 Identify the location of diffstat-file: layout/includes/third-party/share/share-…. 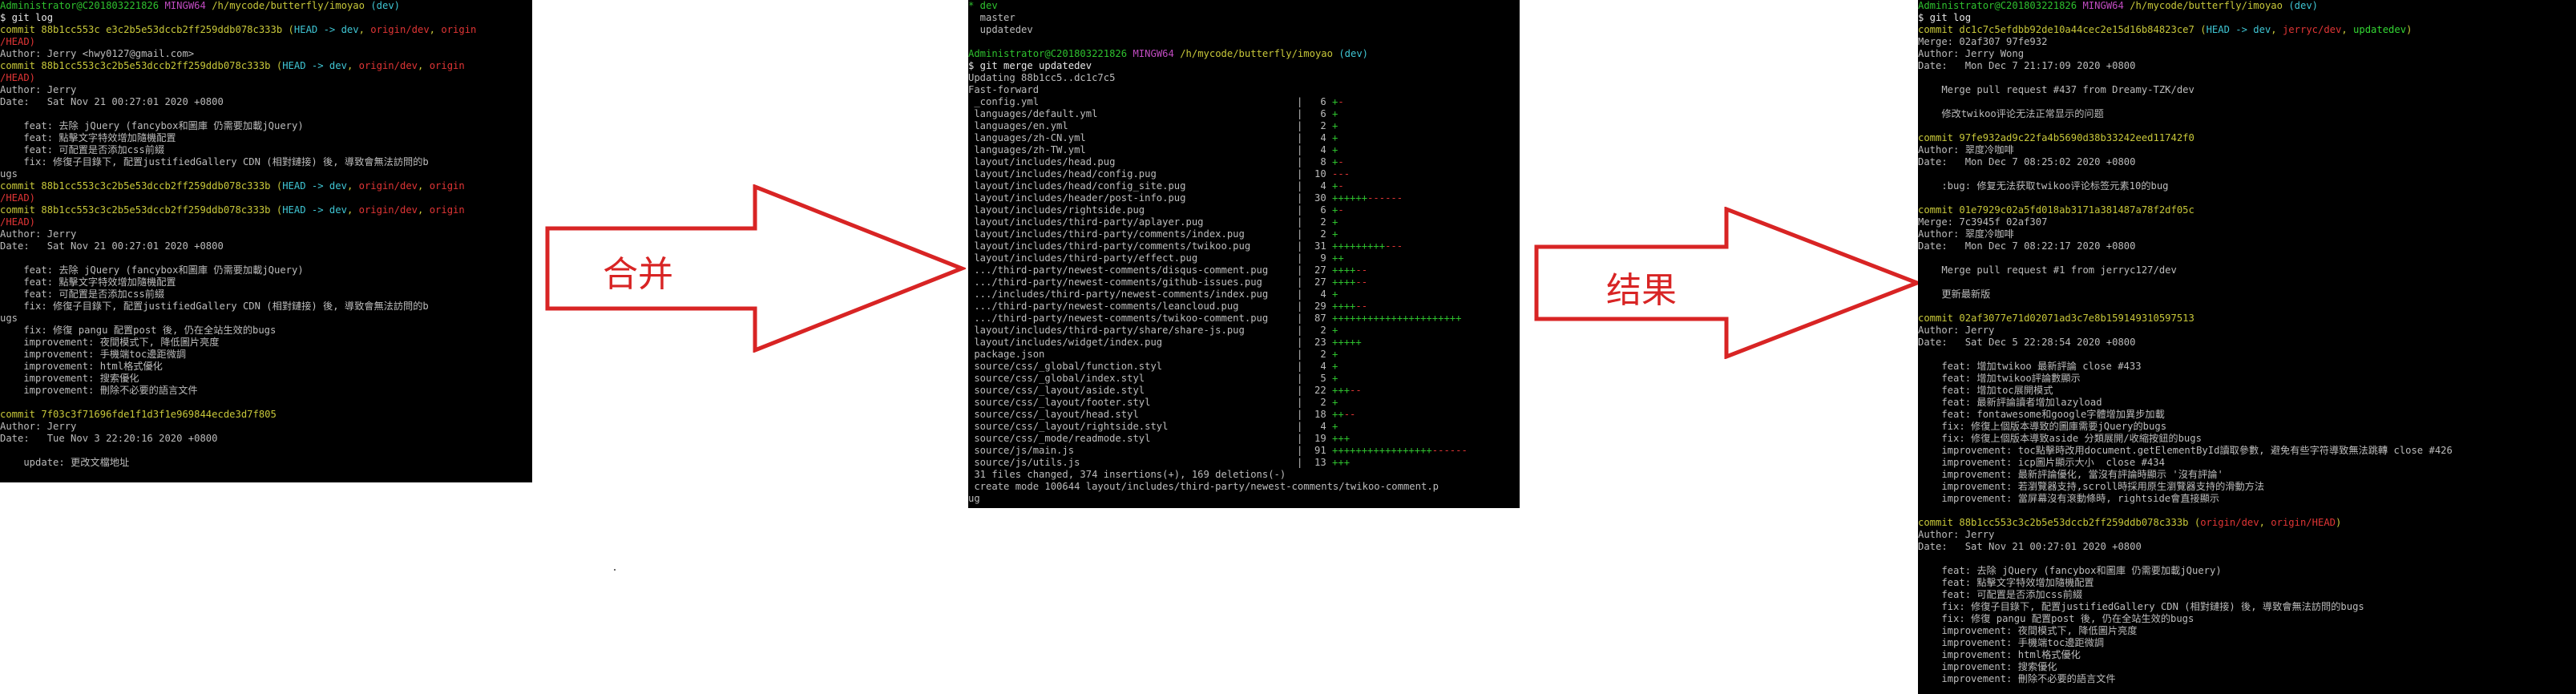
(1107, 330).